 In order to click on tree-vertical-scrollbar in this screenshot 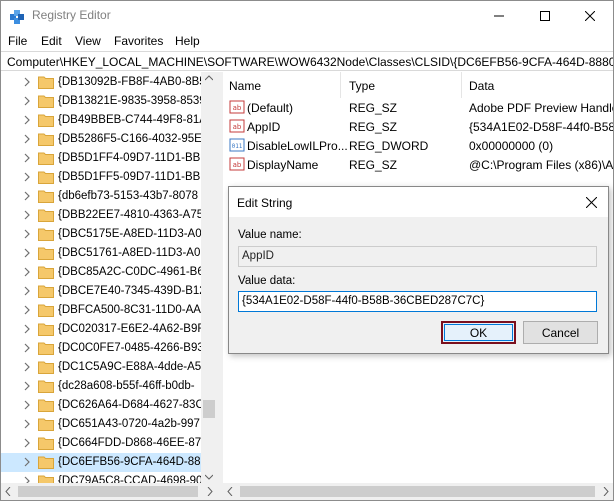, I will do `click(209, 277)`.